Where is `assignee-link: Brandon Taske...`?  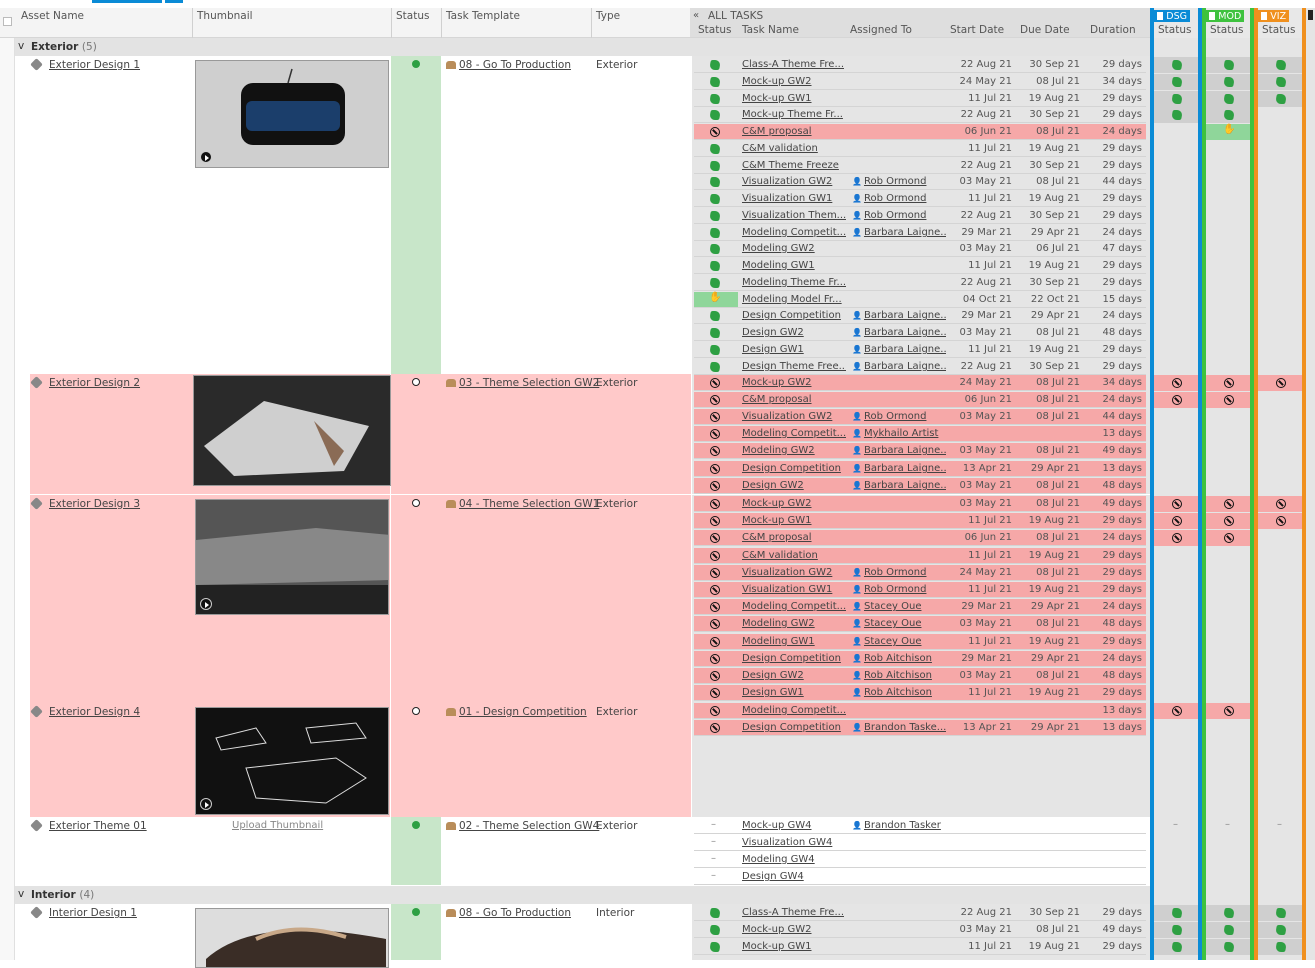 assignee-link: Brandon Taske... is located at coordinates (899, 727).